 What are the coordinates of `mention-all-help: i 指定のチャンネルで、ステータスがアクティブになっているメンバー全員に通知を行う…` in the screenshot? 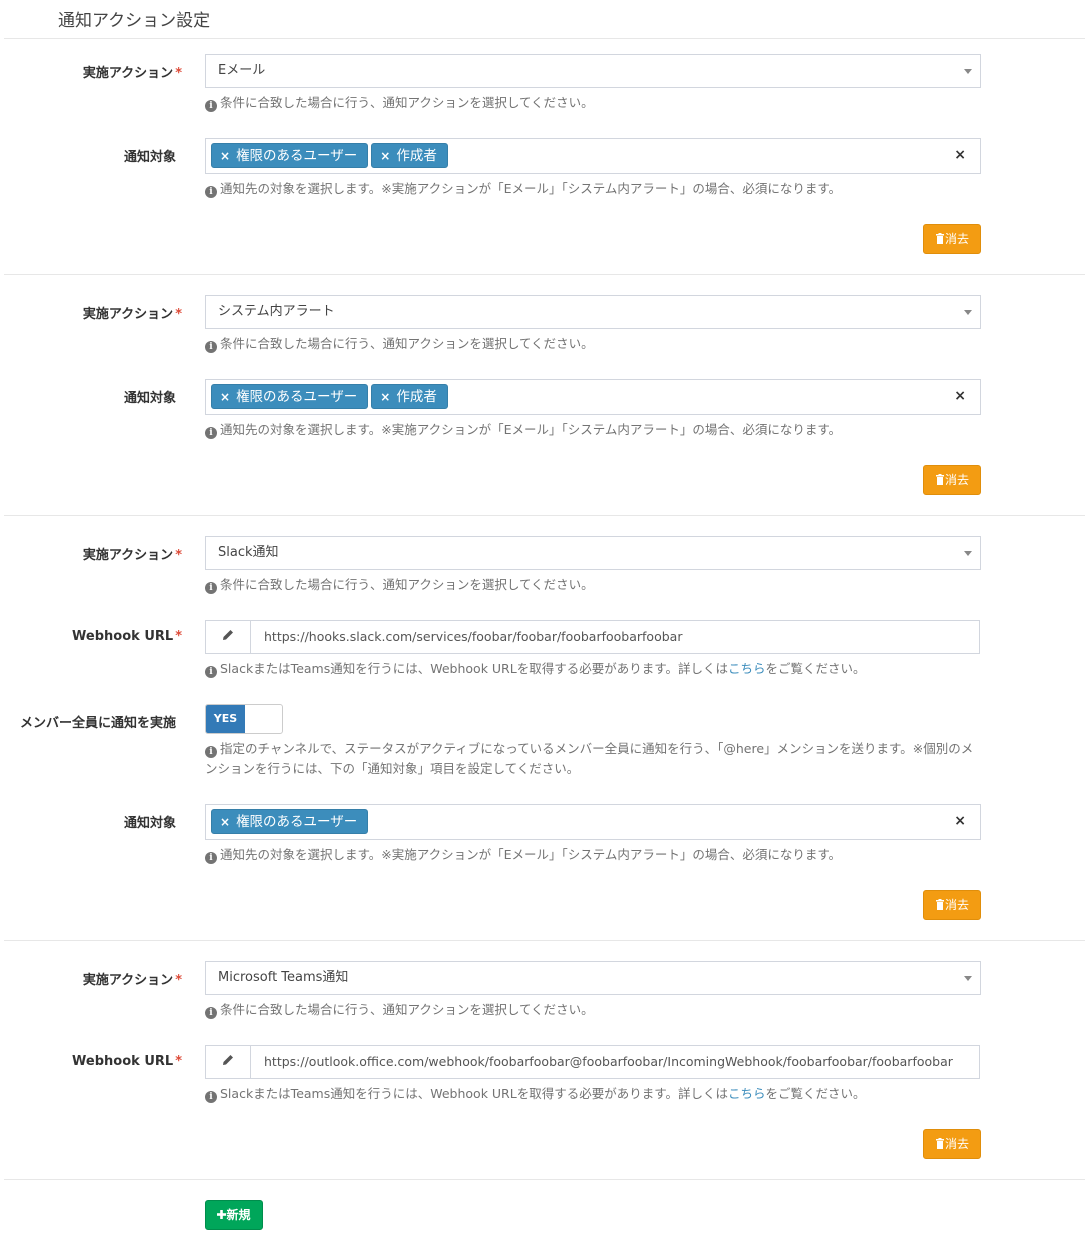 It's located at (589, 758).